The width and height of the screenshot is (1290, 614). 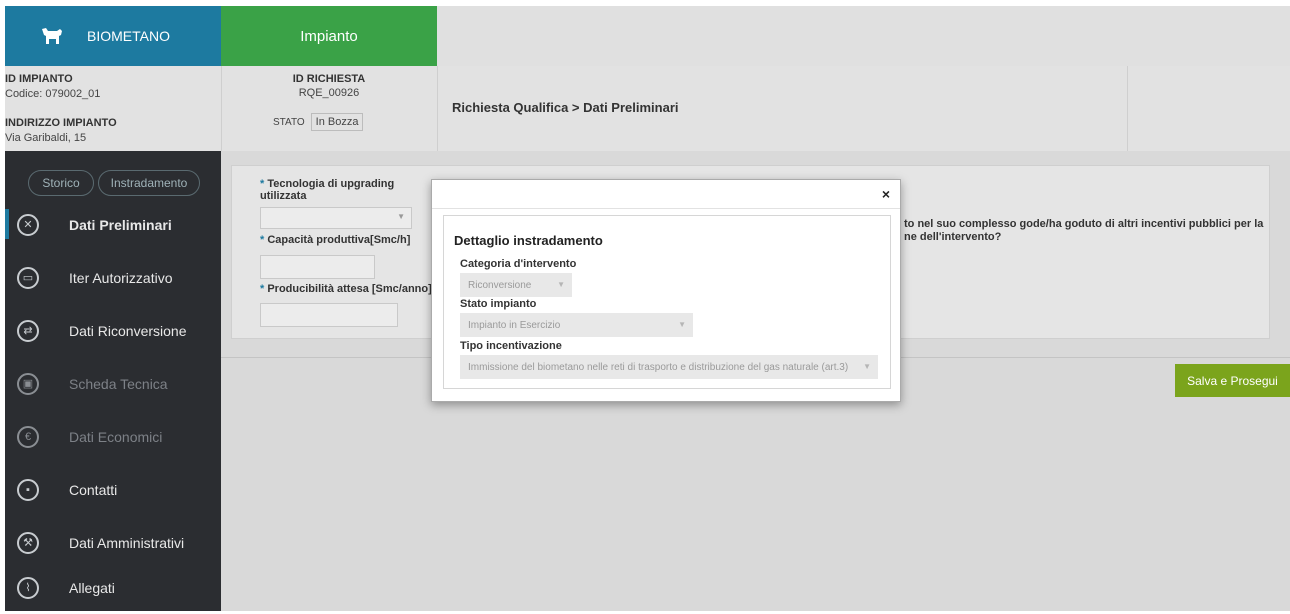 What do you see at coordinates (118, 383) in the screenshot?
I see `sidebar-item-label: Scheda Tecnica` at bounding box center [118, 383].